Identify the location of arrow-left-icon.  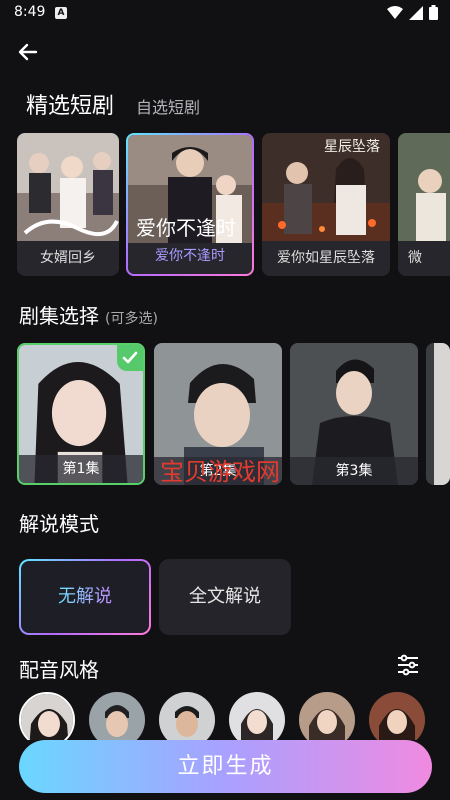
(28, 52).